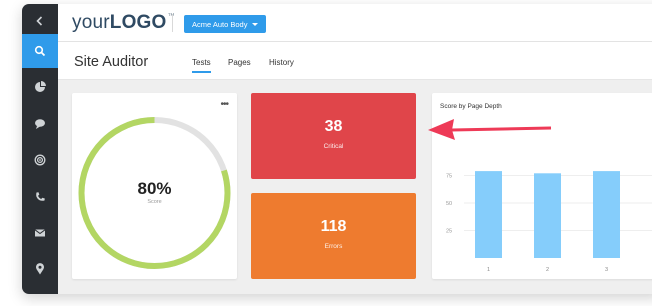 Image resolution: width=652 pixels, height=306 pixels. I want to click on sidebar-item-reviews, so click(40, 124).